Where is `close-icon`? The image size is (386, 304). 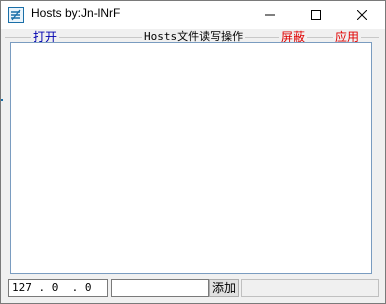
close-icon is located at coordinates (362, 15).